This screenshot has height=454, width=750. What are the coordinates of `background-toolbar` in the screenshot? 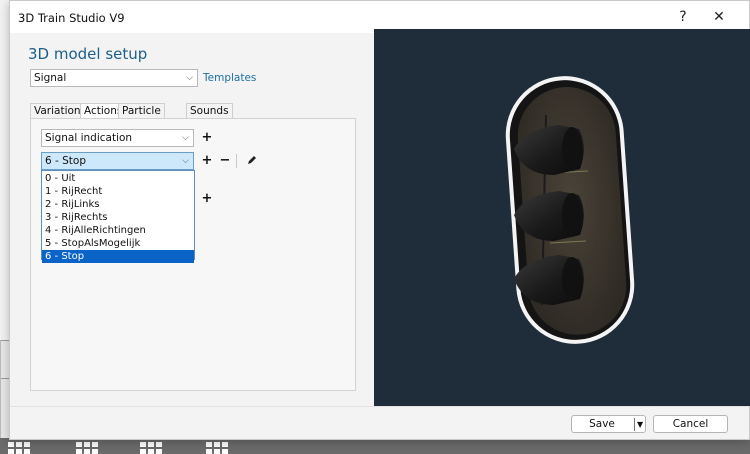 It's located at (375, 446).